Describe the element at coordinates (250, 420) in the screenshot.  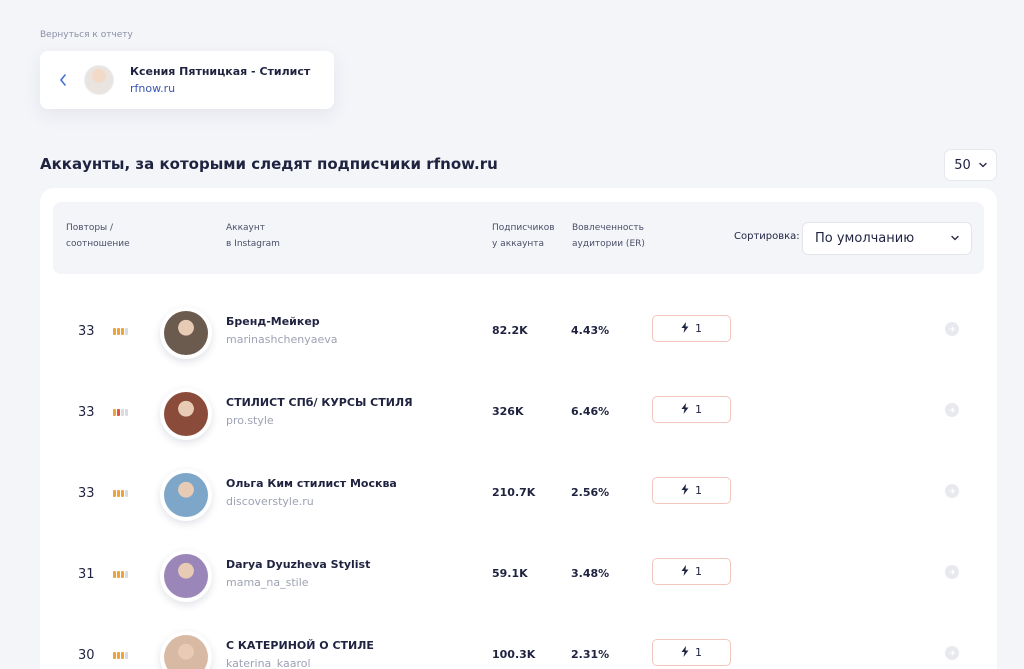
I see `account-handle: pro.style` at that location.